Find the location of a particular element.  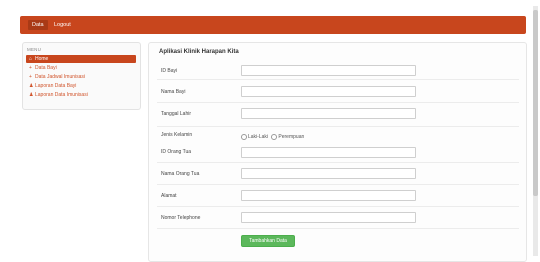

tanggal-lahir-input is located at coordinates (328, 113).